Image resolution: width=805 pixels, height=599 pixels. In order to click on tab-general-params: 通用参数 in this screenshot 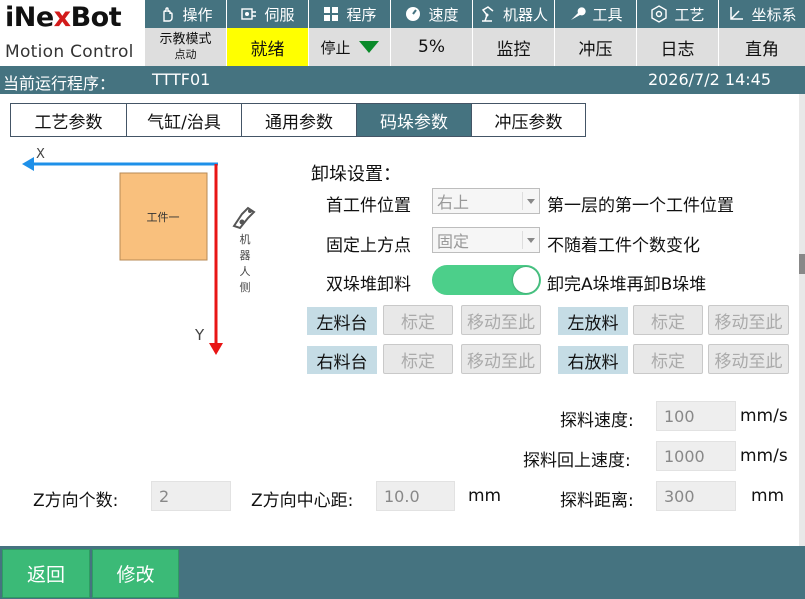, I will do `click(298, 120)`.